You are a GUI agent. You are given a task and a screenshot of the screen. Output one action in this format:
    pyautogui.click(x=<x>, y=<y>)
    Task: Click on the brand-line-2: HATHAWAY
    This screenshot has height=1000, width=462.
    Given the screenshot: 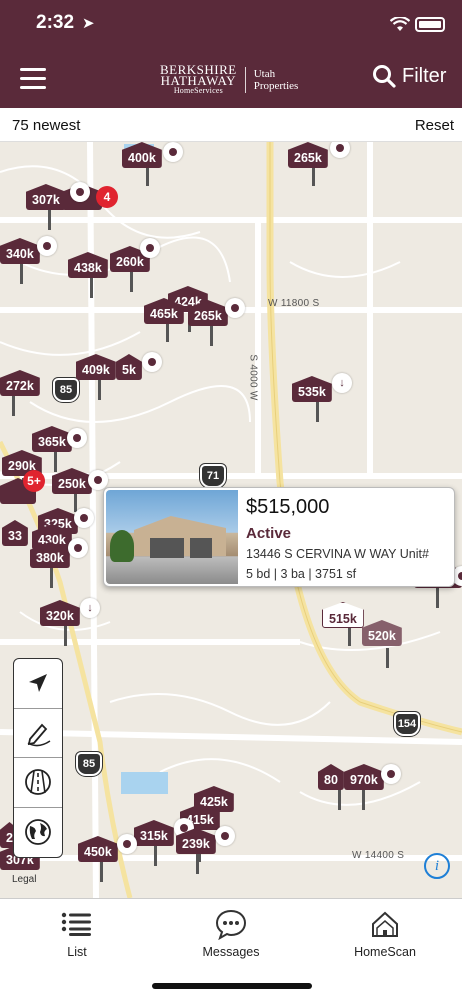 What is the action you would take?
    pyautogui.click(x=198, y=80)
    